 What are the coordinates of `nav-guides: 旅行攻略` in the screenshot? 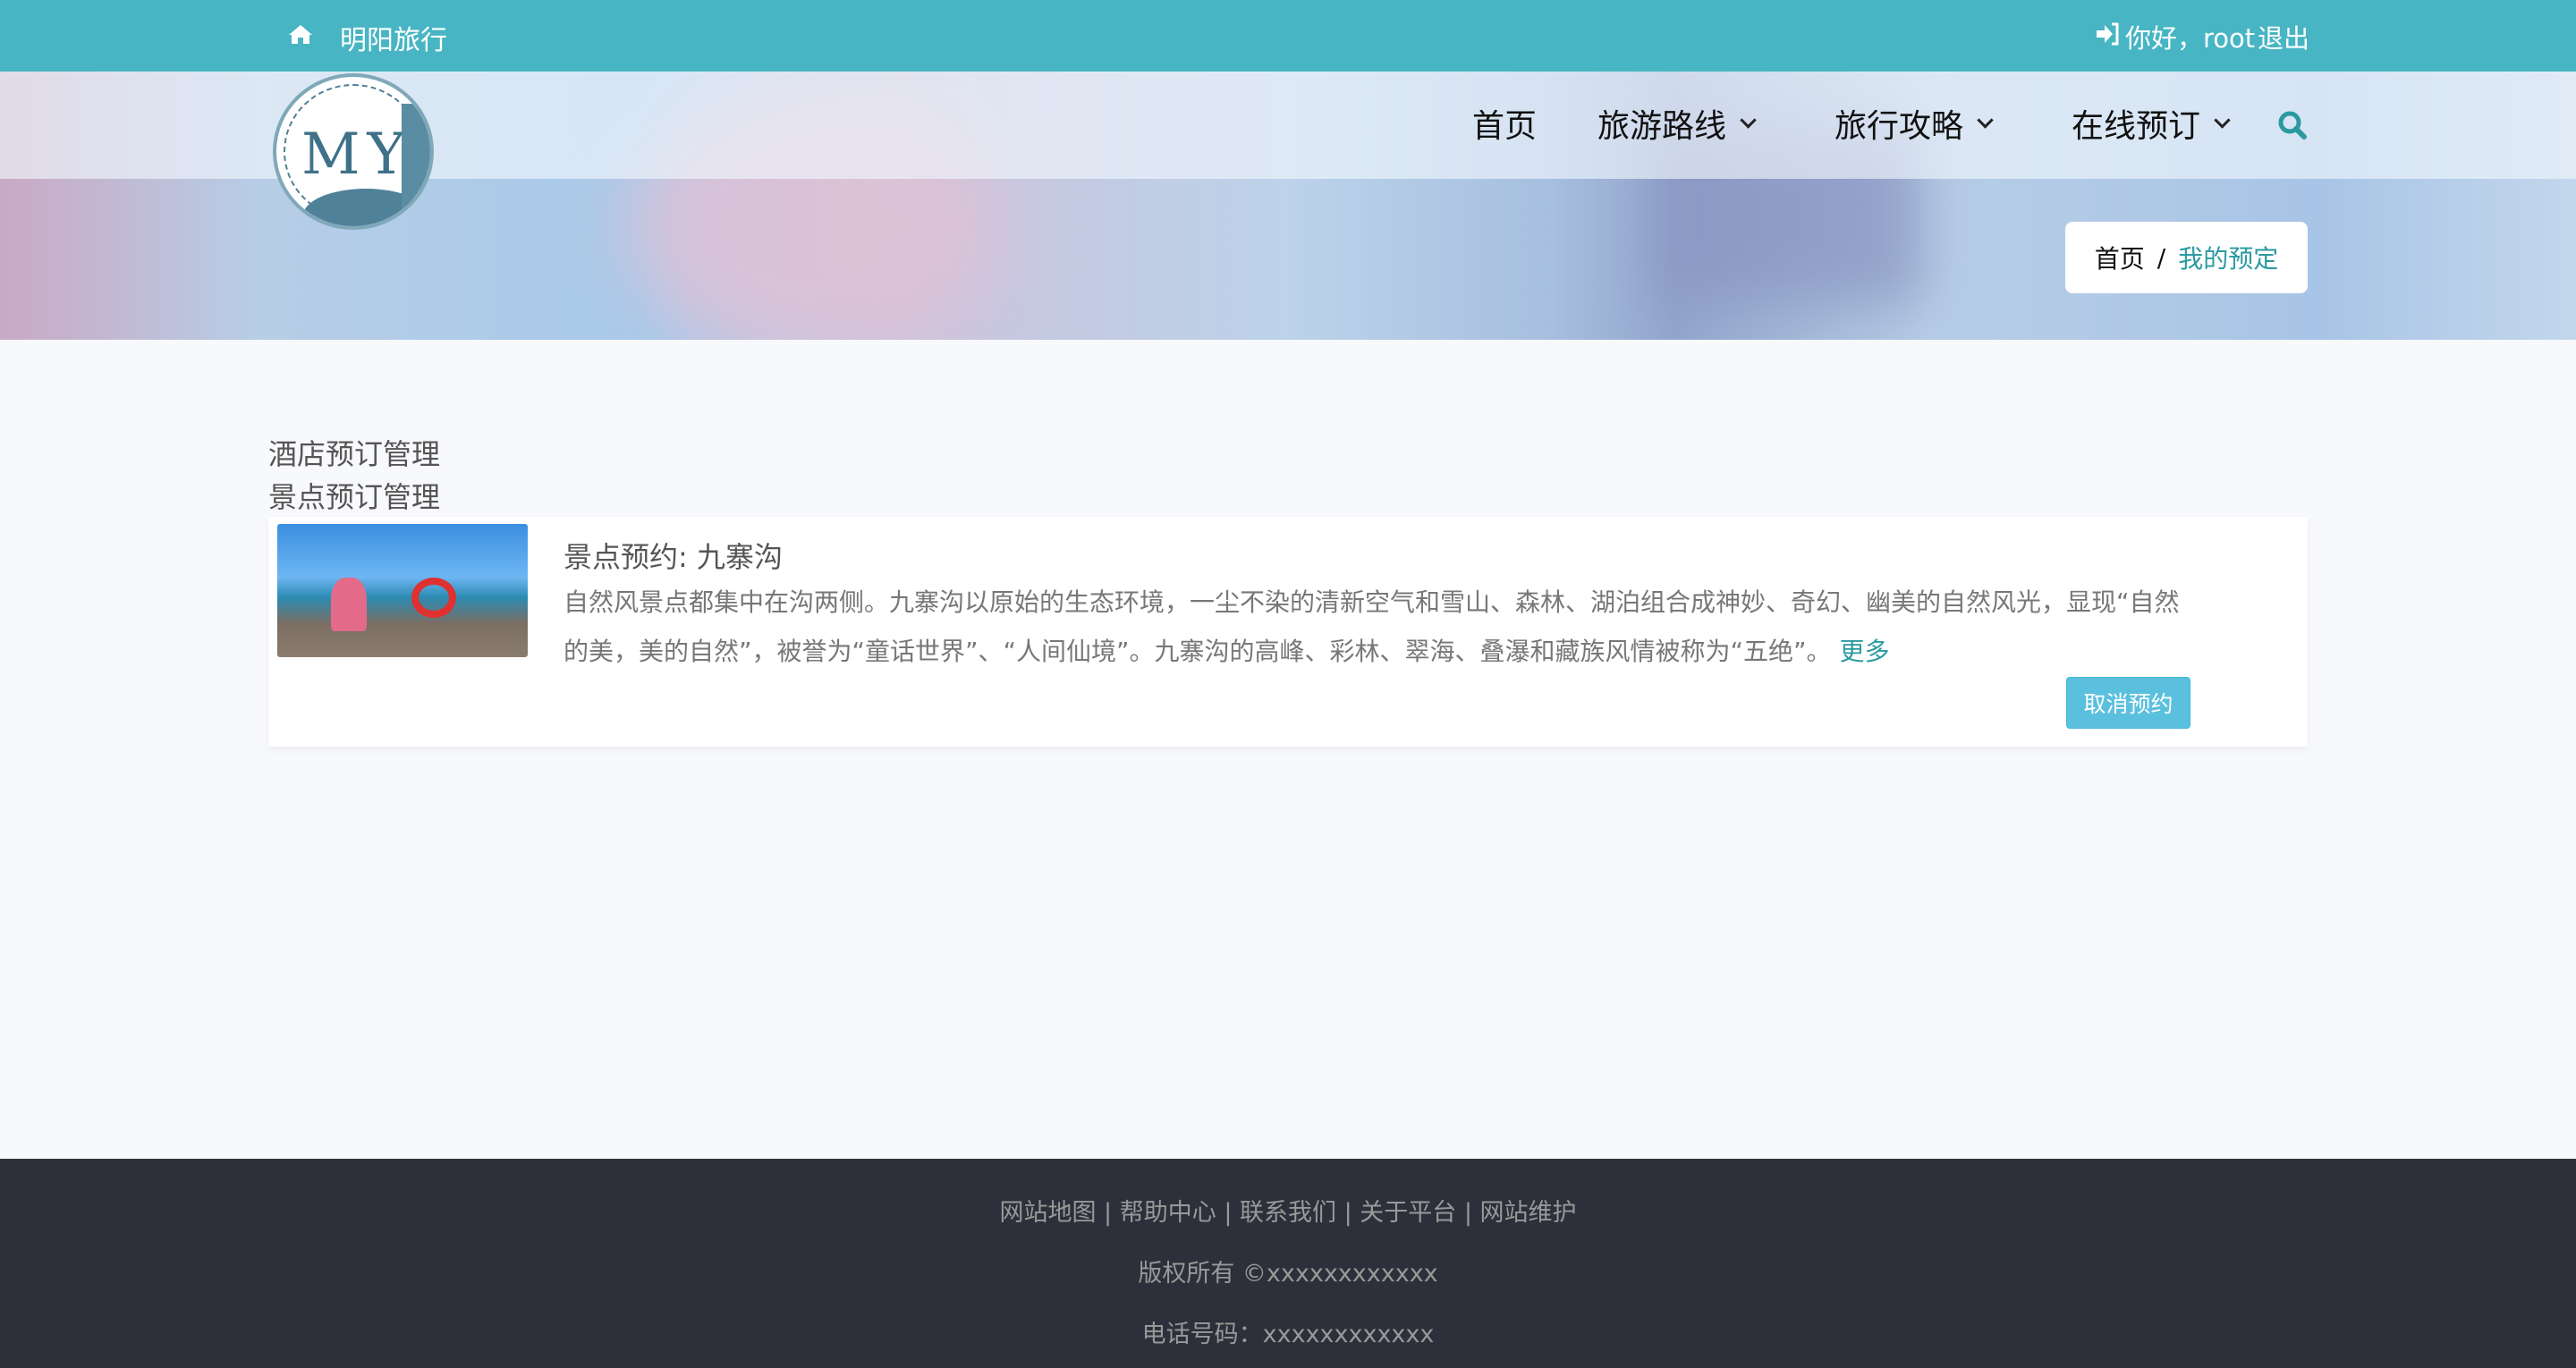 It's located at (1914, 123).